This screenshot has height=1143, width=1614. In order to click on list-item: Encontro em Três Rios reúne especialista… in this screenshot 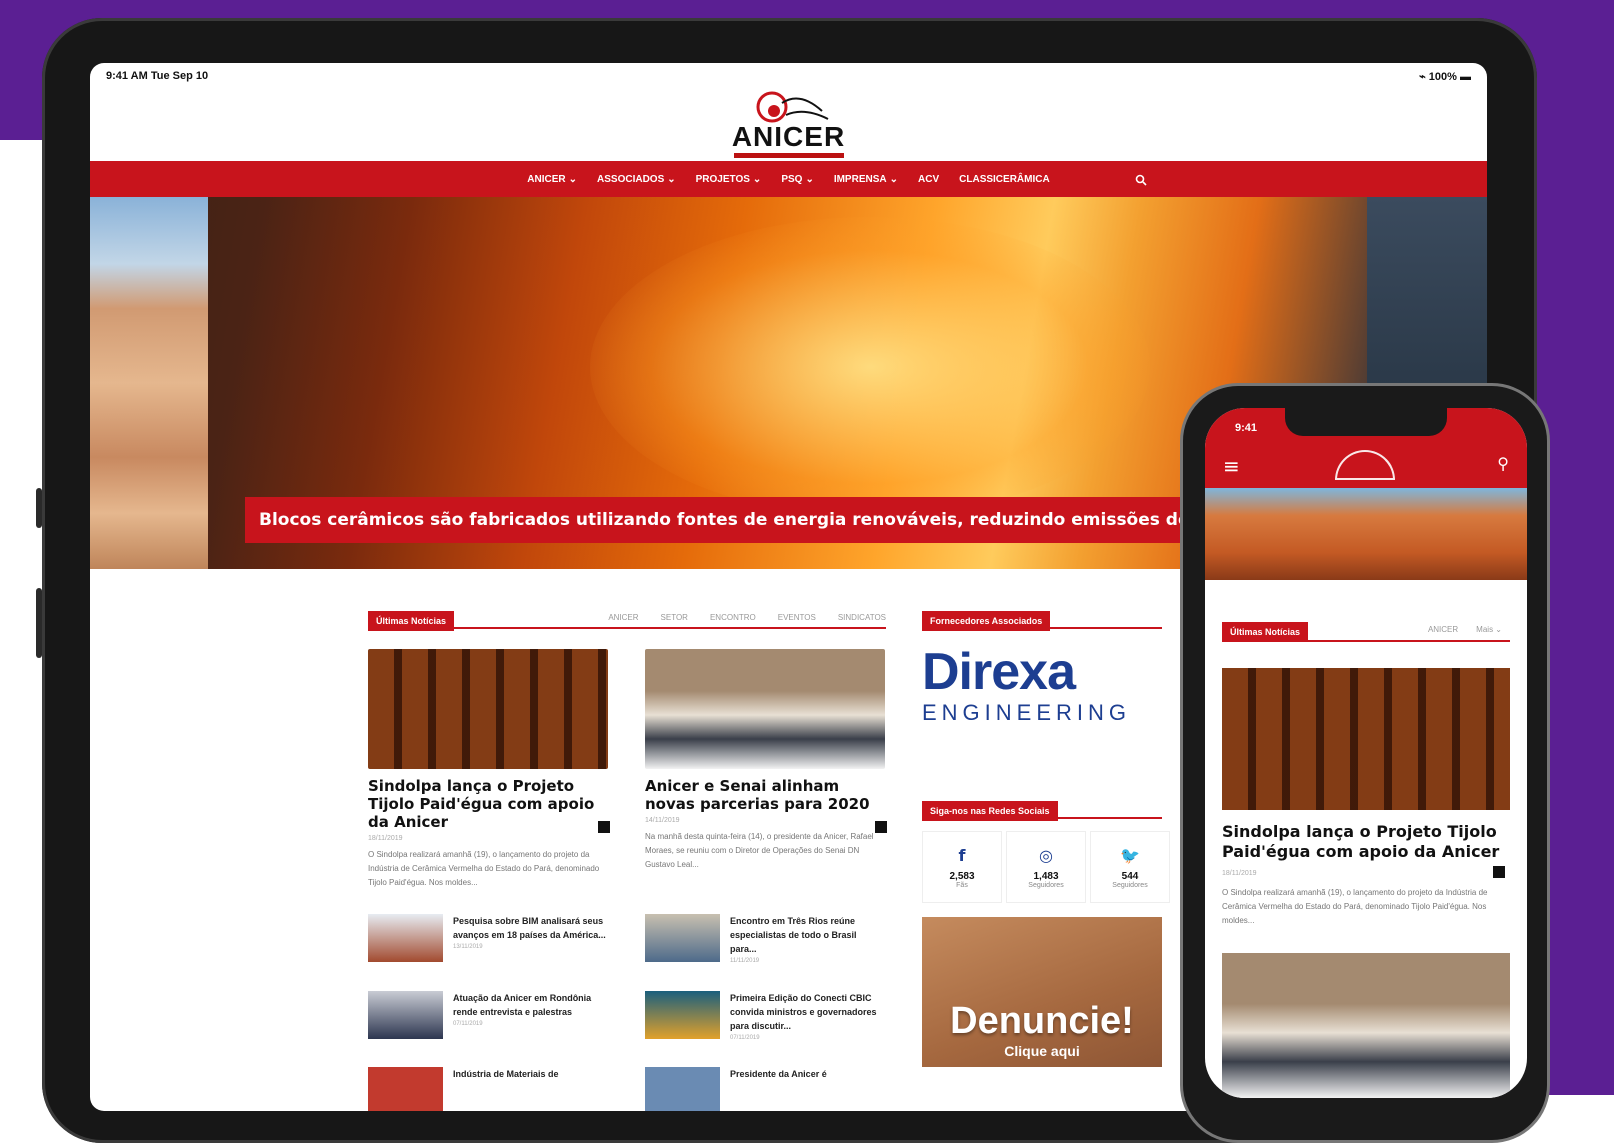, I will do `click(765, 939)`.